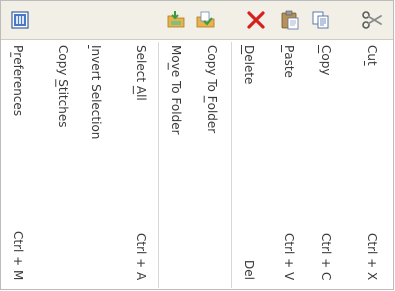 Image resolution: width=395 pixels, height=291 pixels. What do you see at coordinates (289, 165) in the screenshot?
I see `menu-item-paste: Paste Ctrl + V` at bounding box center [289, 165].